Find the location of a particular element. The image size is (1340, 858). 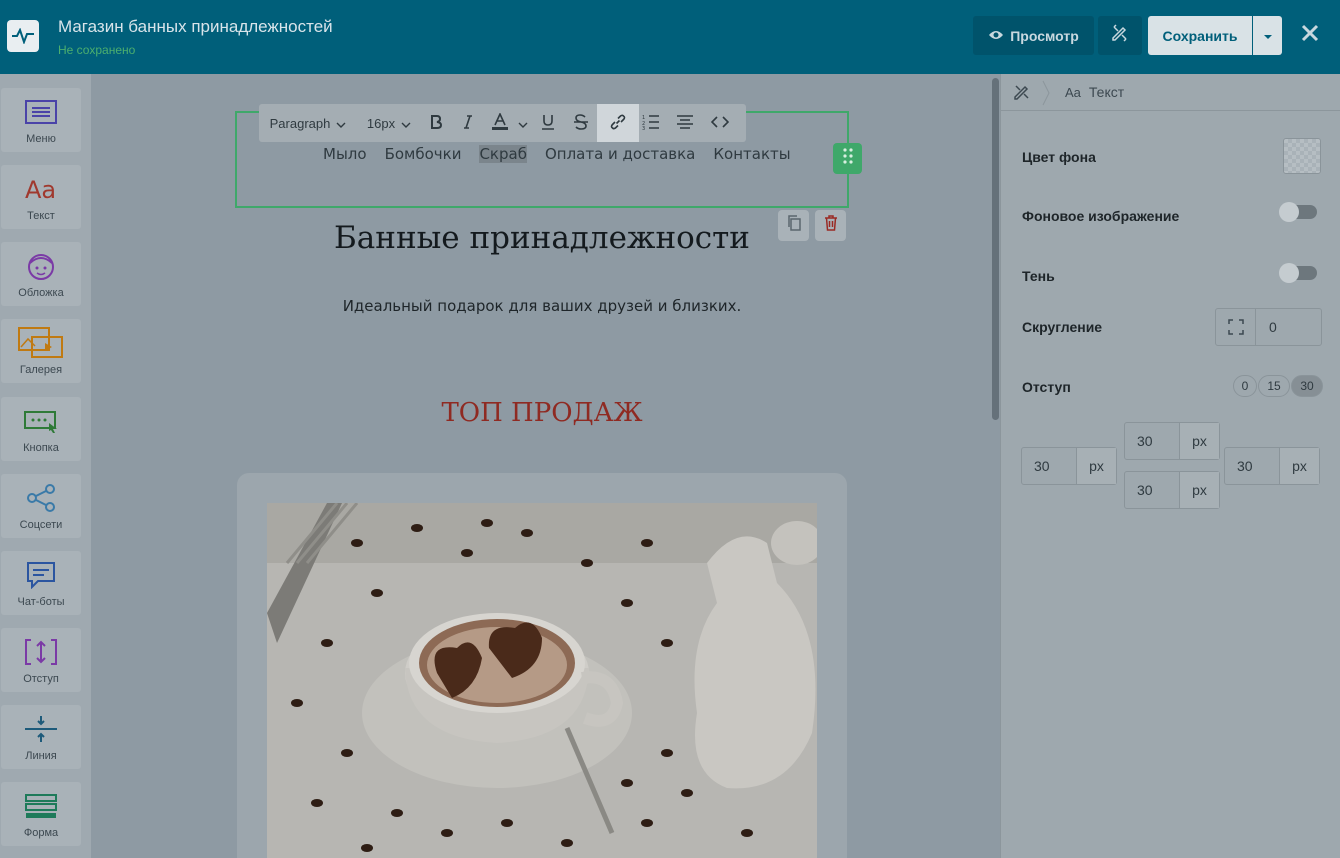

sidebar-item-spacing: Отступ is located at coordinates (41, 660).